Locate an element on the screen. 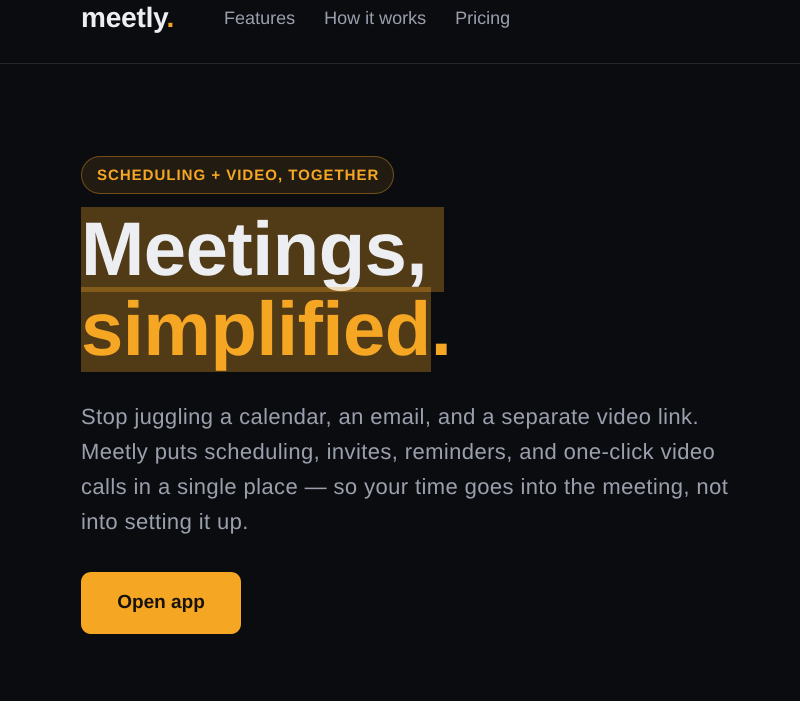 The image size is (800, 701). nav-link: Pricing is located at coordinates (482, 18).